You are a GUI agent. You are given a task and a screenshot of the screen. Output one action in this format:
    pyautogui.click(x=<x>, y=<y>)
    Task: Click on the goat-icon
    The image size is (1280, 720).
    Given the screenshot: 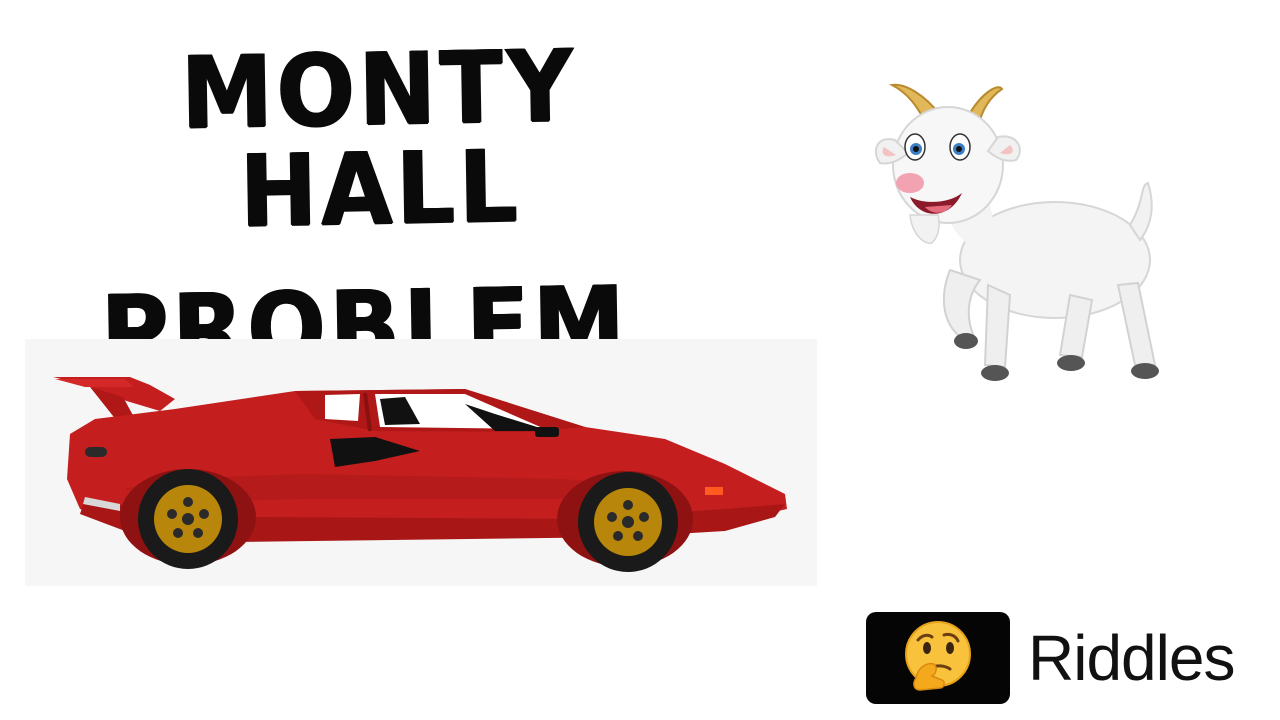 What is the action you would take?
    pyautogui.click(x=1016, y=232)
    